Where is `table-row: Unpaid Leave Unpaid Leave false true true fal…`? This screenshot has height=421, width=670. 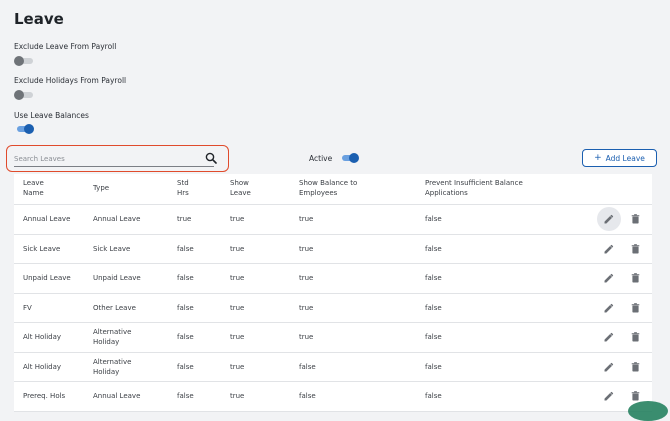
table-row: Unpaid Leave Unpaid Leave false true true fal… is located at coordinates (333, 279).